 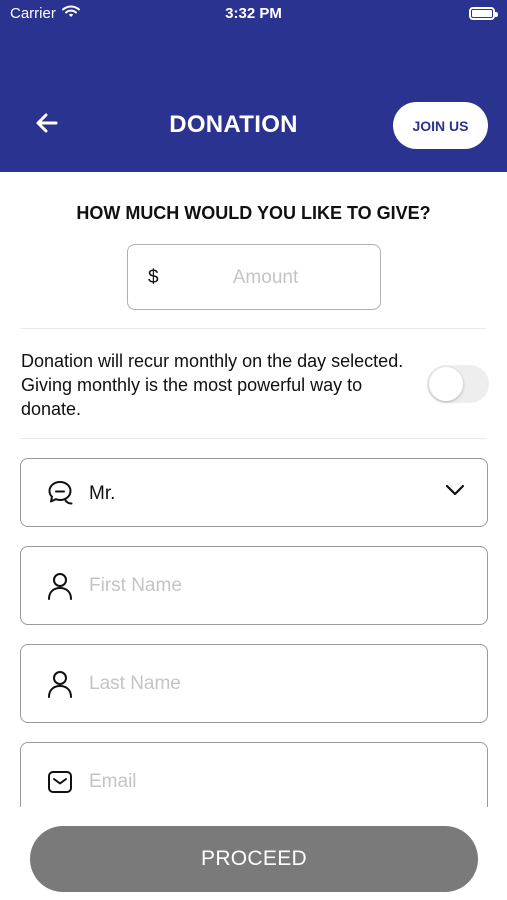 I want to click on scroll-viewport, so click(x=253, y=768).